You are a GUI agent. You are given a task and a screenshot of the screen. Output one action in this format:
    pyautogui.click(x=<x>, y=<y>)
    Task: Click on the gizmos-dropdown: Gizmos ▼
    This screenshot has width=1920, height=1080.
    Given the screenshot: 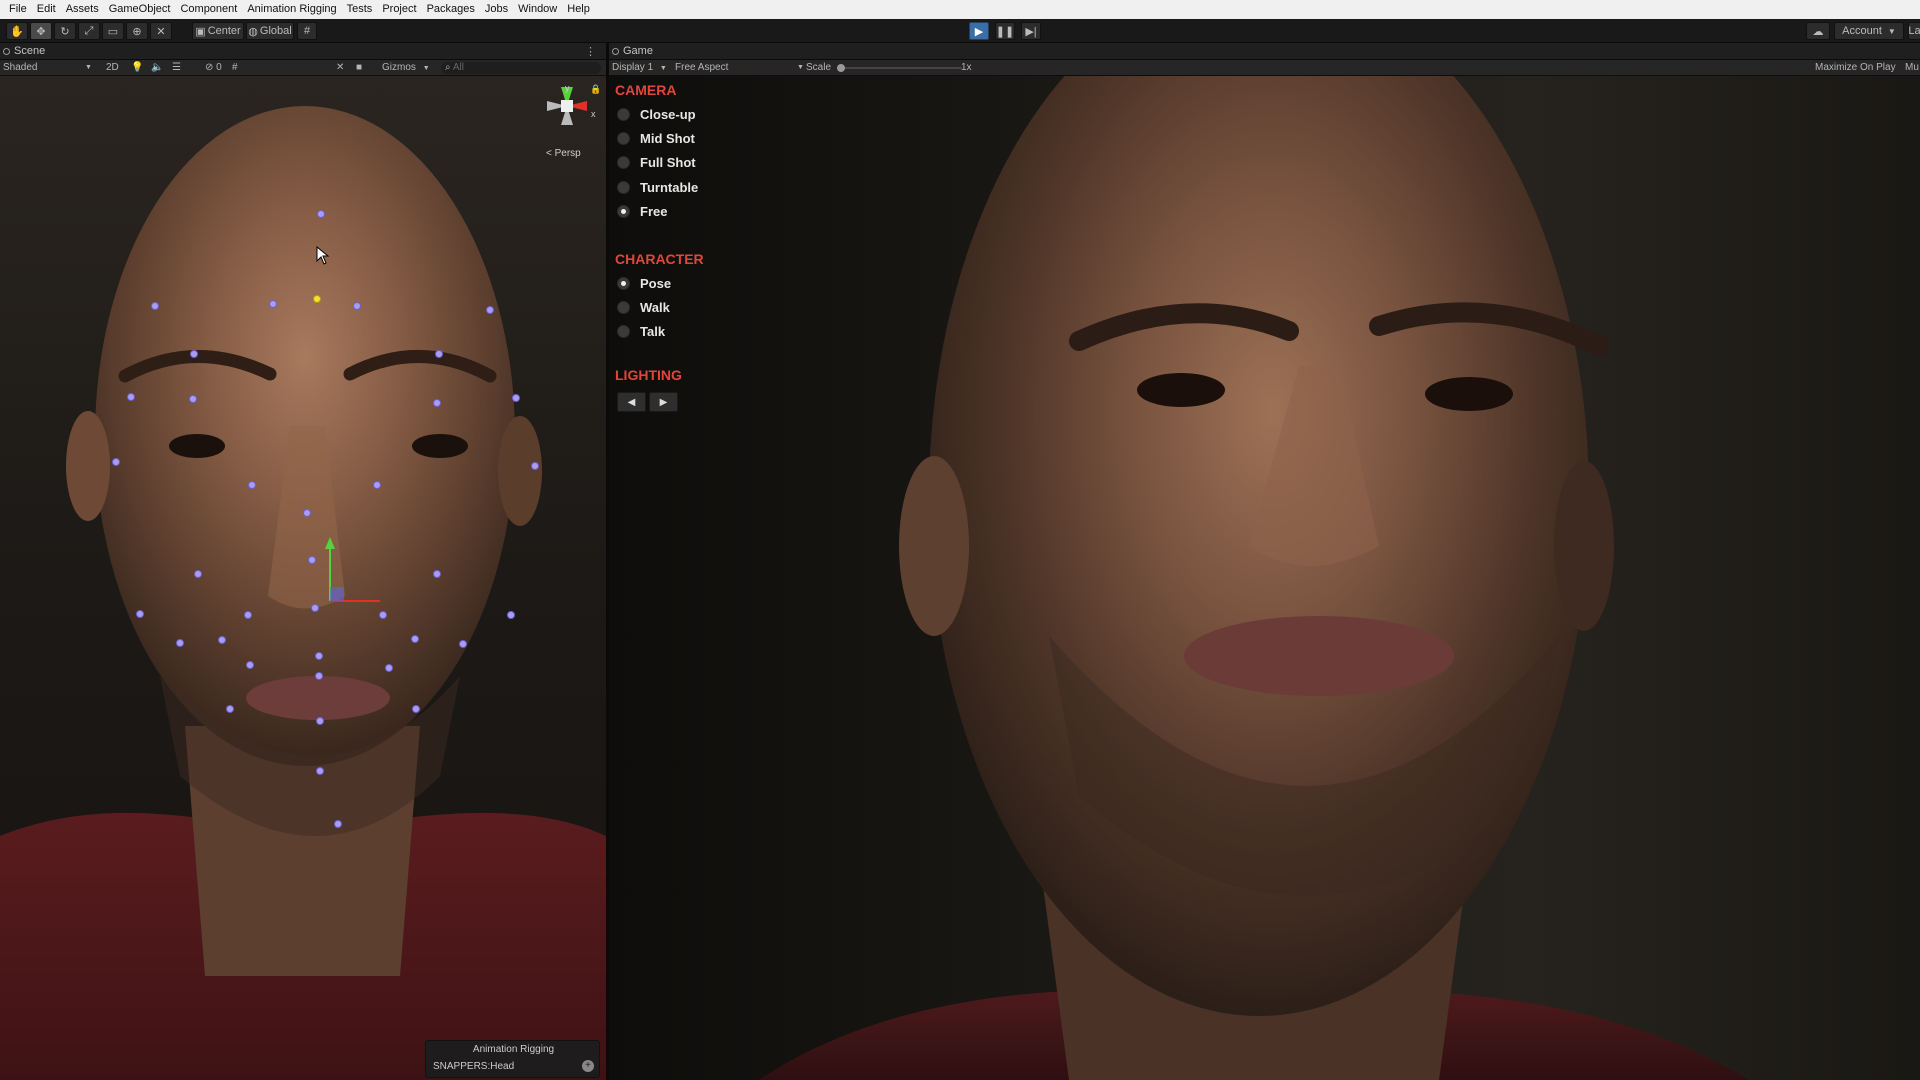 What is the action you would take?
    pyautogui.click(x=406, y=68)
    